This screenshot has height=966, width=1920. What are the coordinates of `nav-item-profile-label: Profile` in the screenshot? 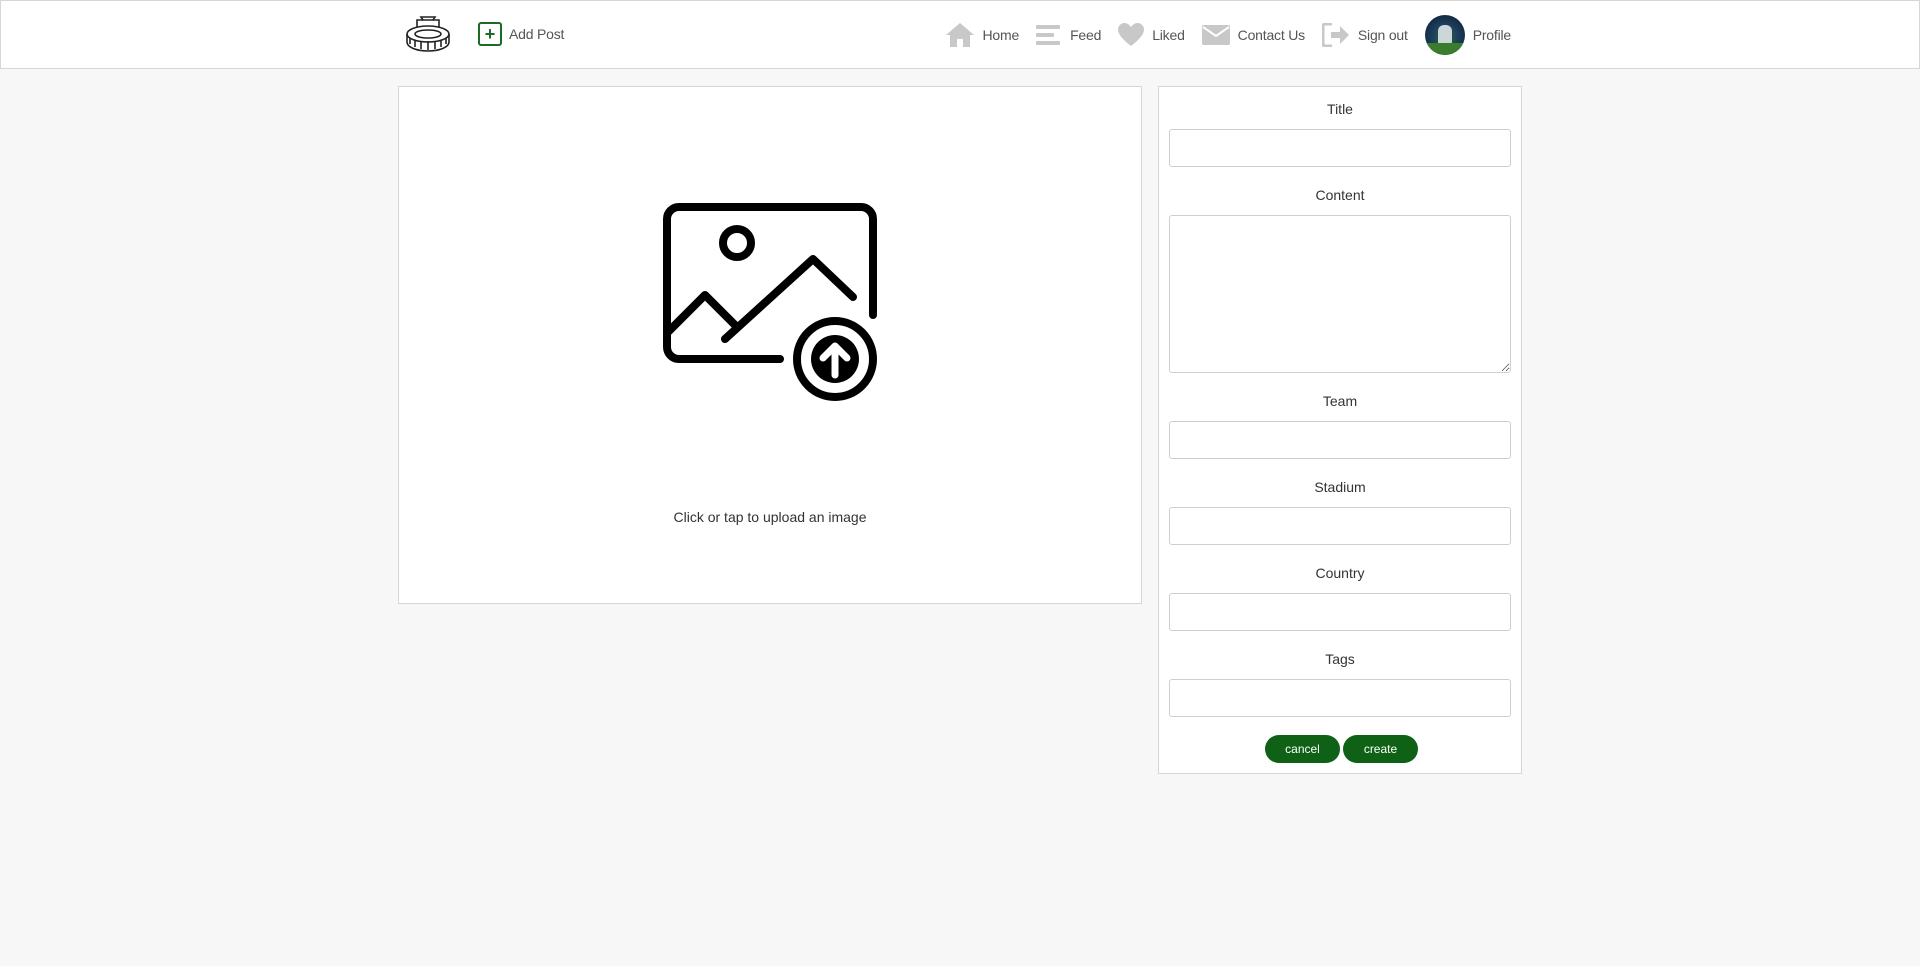 It's located at (1491, 35).